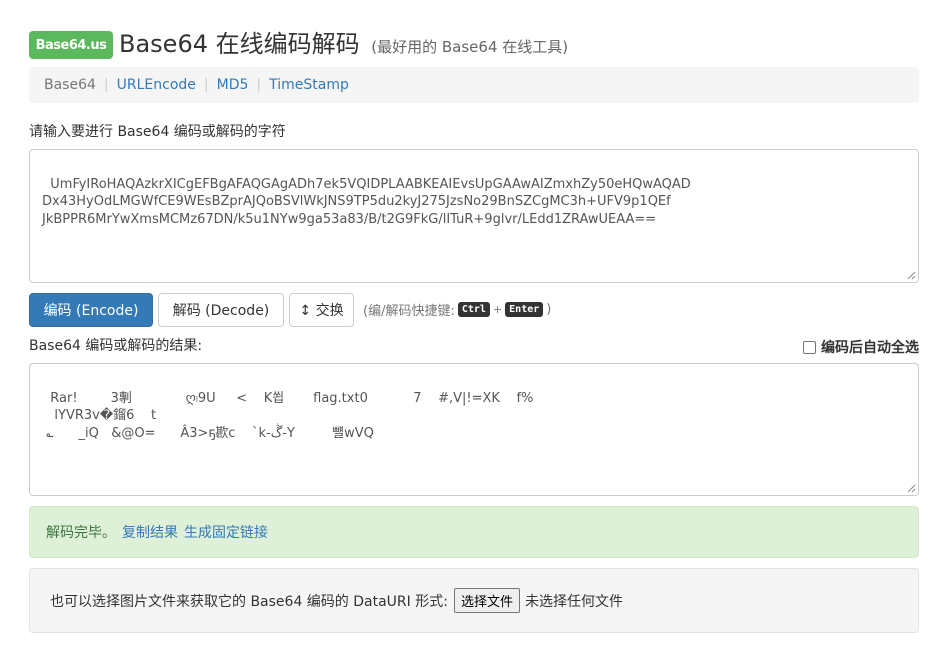  What do you see at coordinates (239, 44) in the screenshot?
I see `page-title-text: Base64 在线编码解码` at bounding box center [239, 44].